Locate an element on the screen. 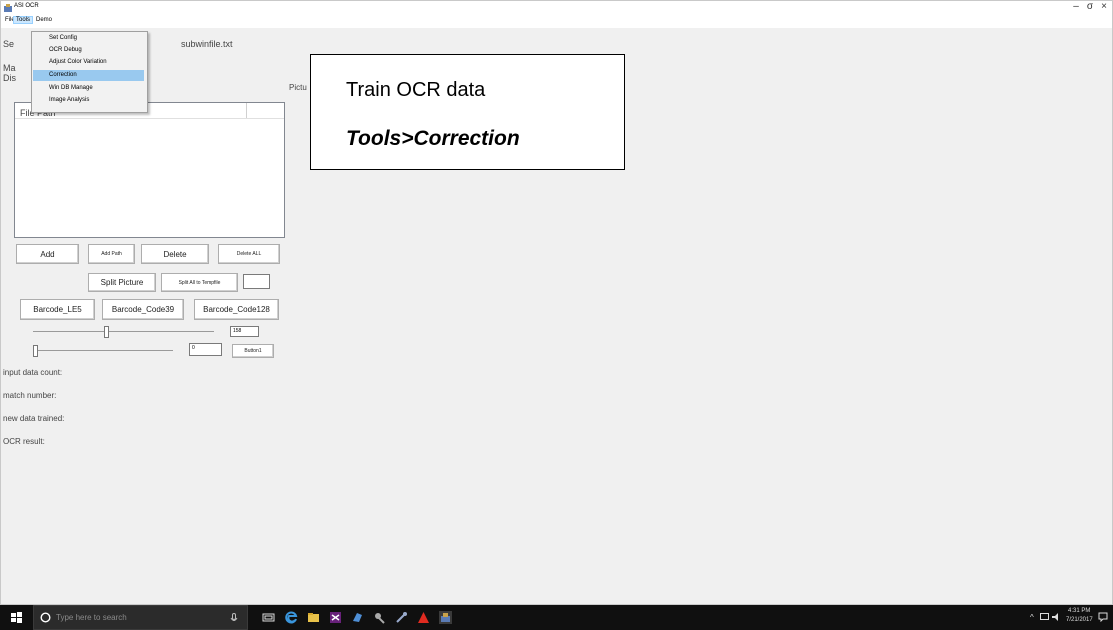 The height and width of the screenshot is (630, 1113). taskbar-clock-time: 4:31 PM is located at coordinates (1079, 611).